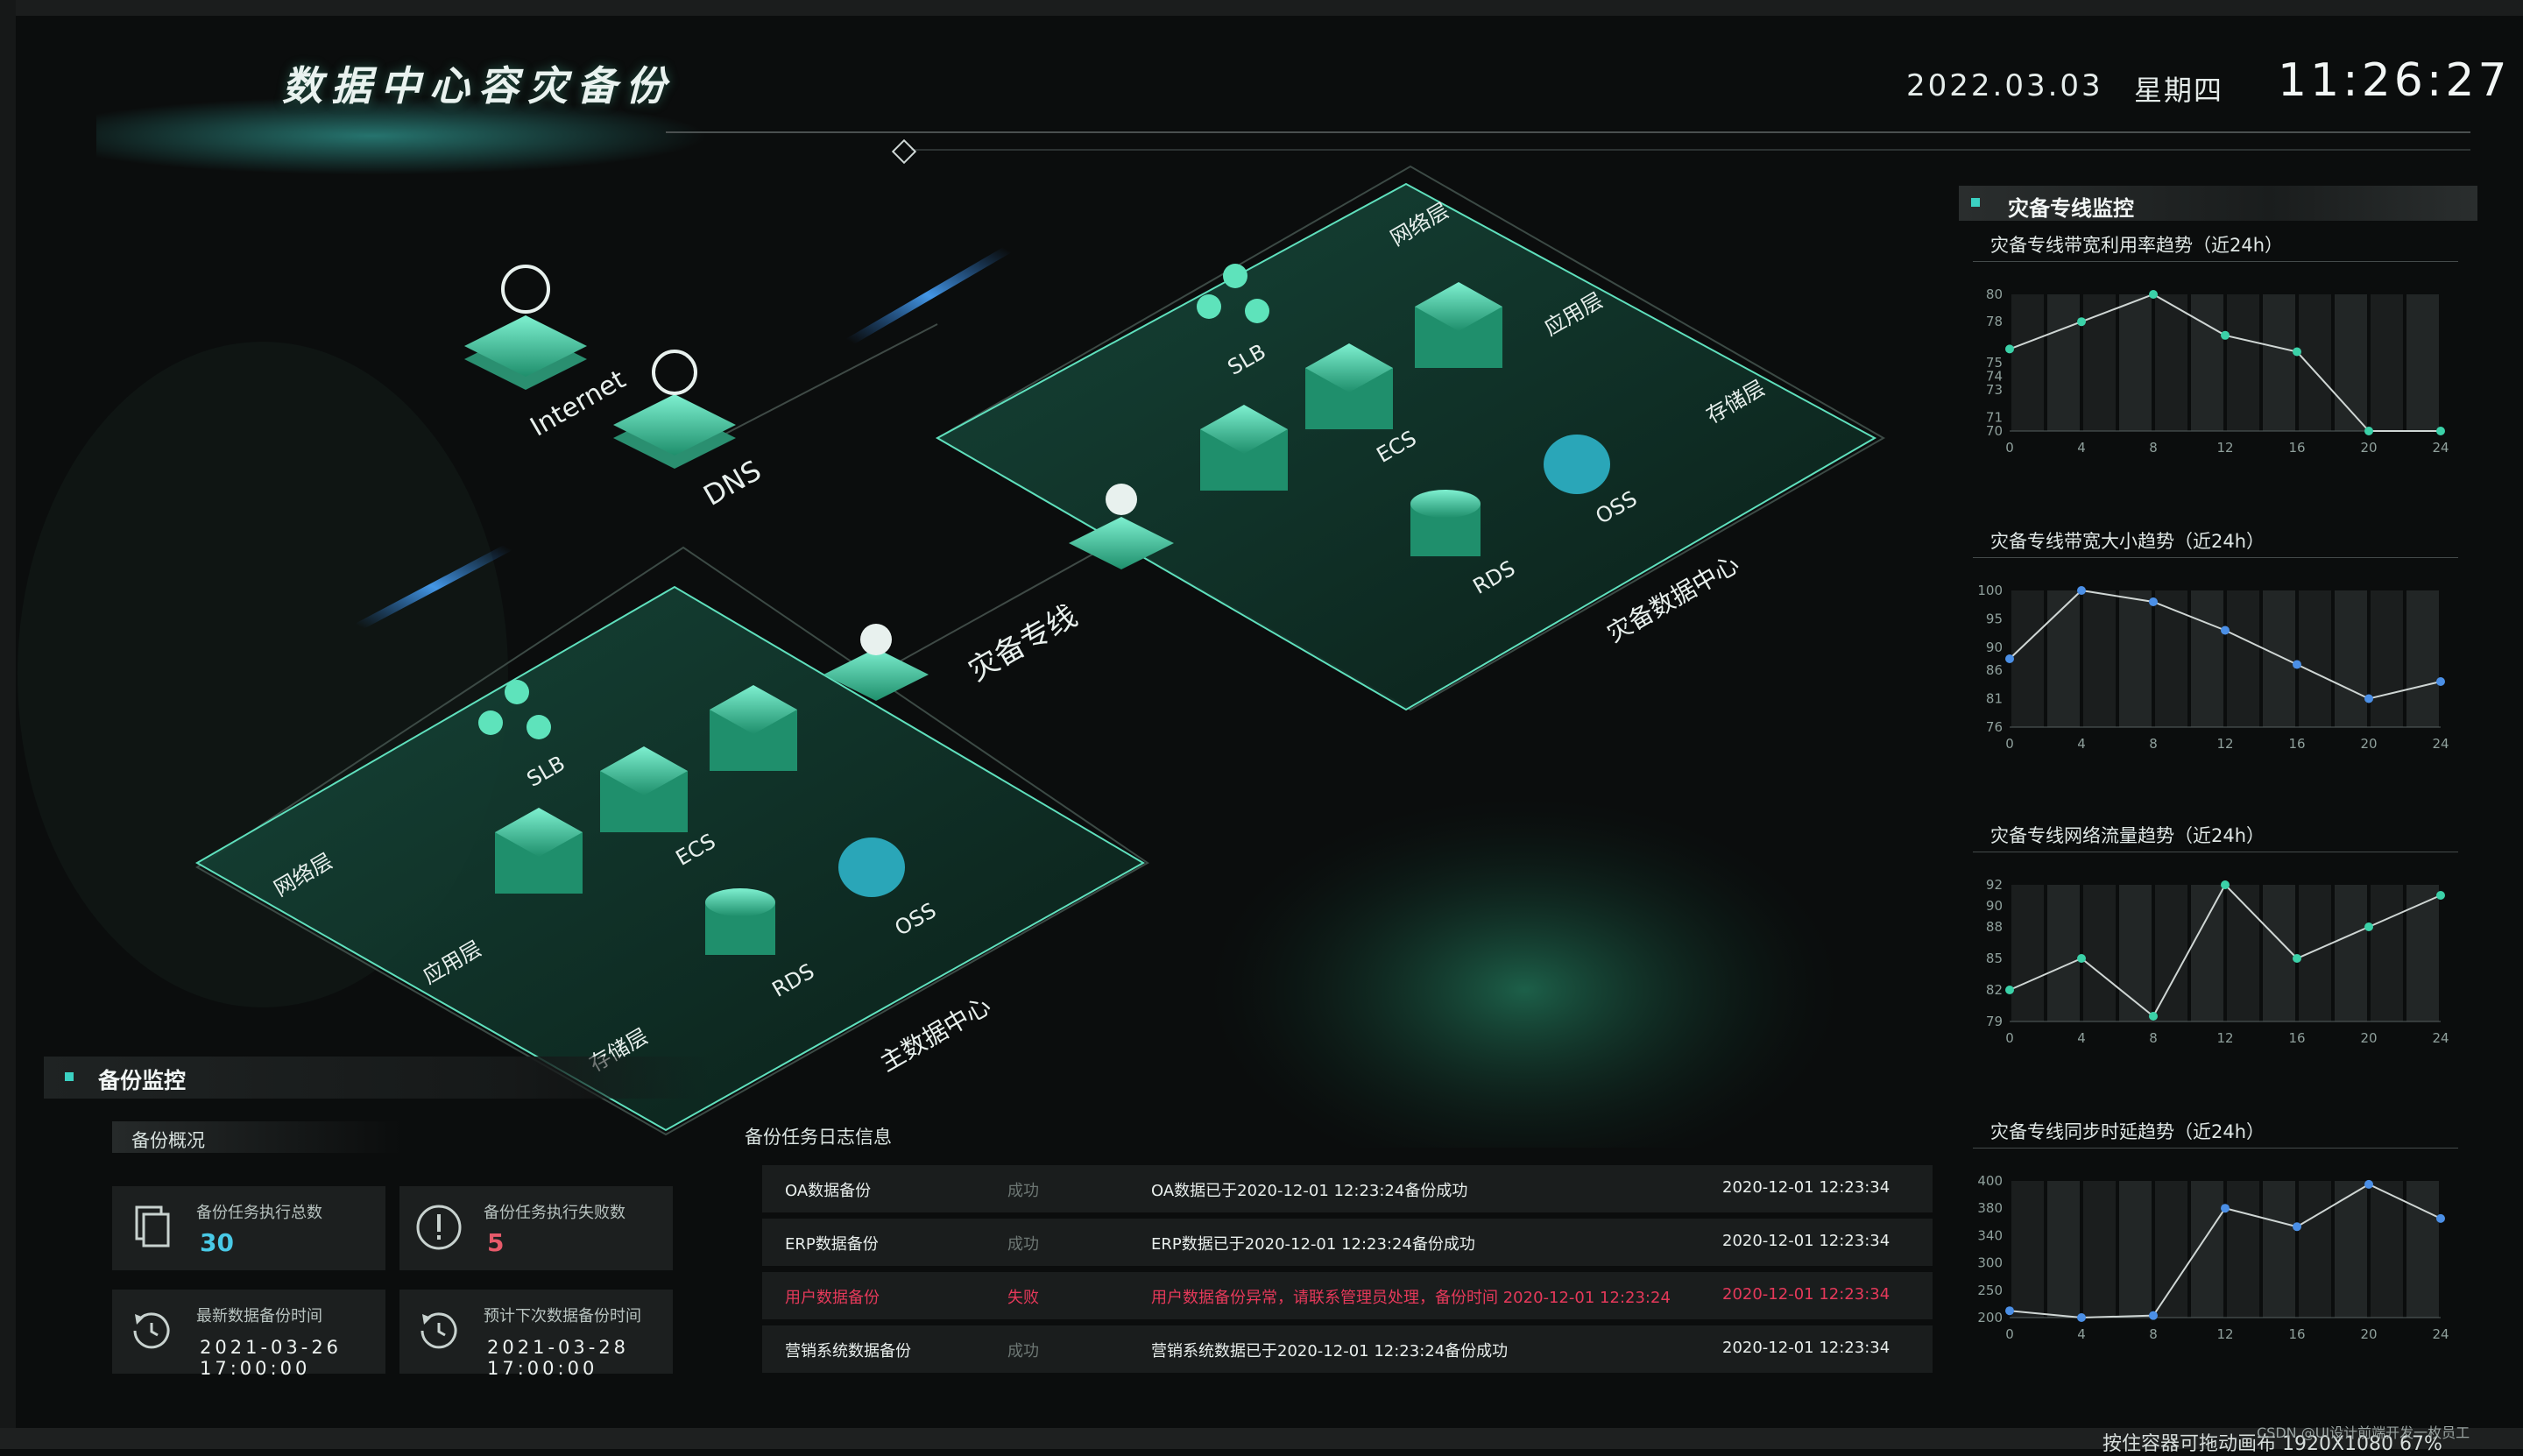 This screenshot has width=2523, height=1456. Describe the element at coordinates (871, 867) in the screenshot. I see `main-oss-node` at that location.